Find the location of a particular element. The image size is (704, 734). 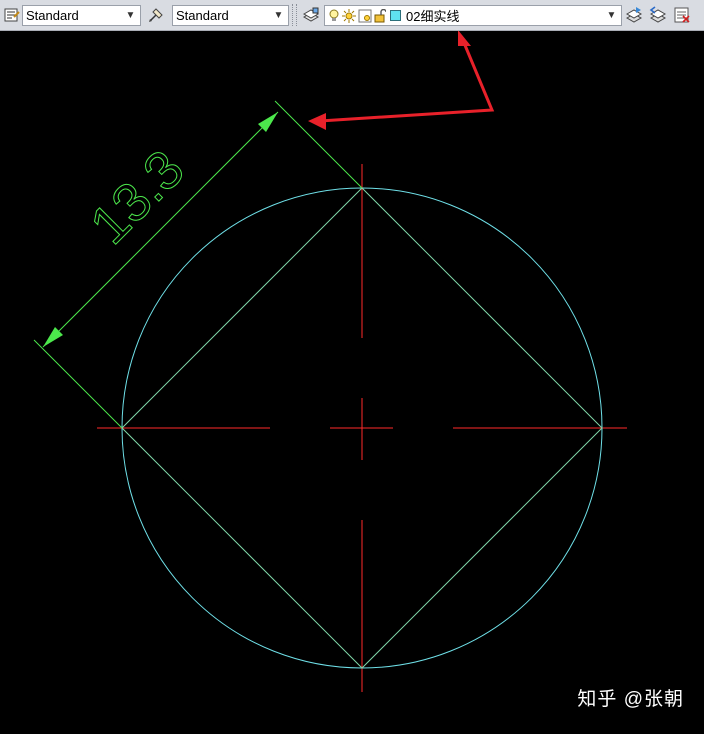

text-style-select: Standard ▼ is located at coordinates (81, 15).